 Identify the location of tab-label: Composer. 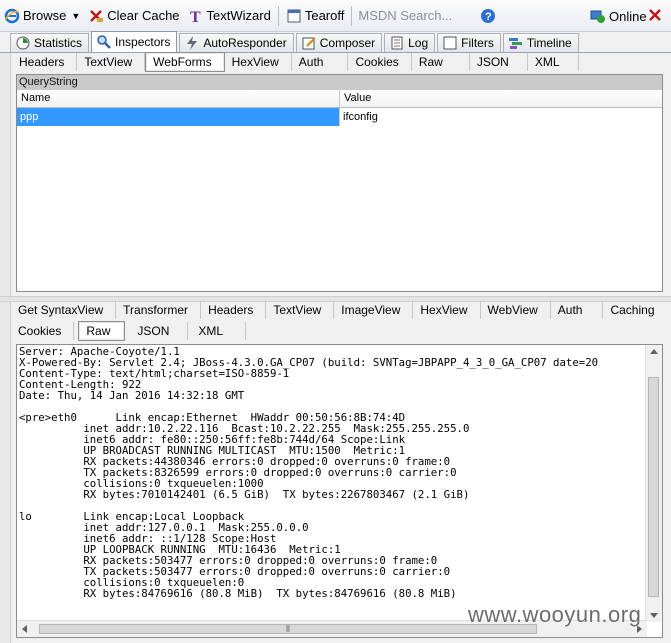
(347, 43).